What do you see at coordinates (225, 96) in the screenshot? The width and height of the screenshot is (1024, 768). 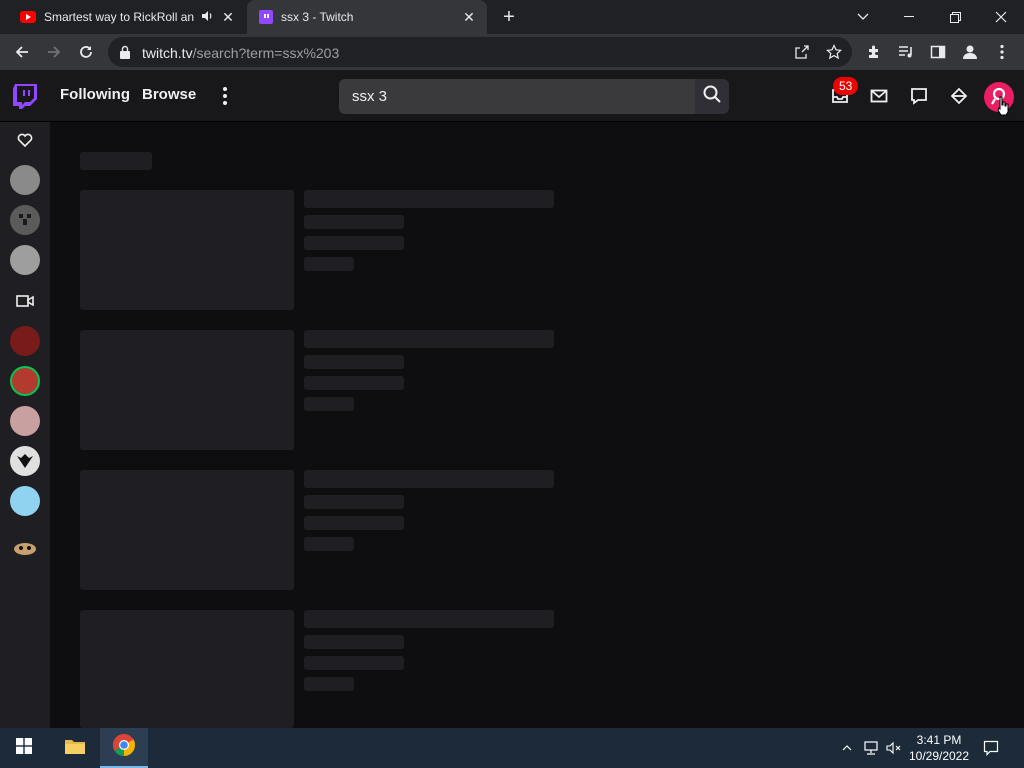 I see `more-options-icon` at bounding box center [225, 96].